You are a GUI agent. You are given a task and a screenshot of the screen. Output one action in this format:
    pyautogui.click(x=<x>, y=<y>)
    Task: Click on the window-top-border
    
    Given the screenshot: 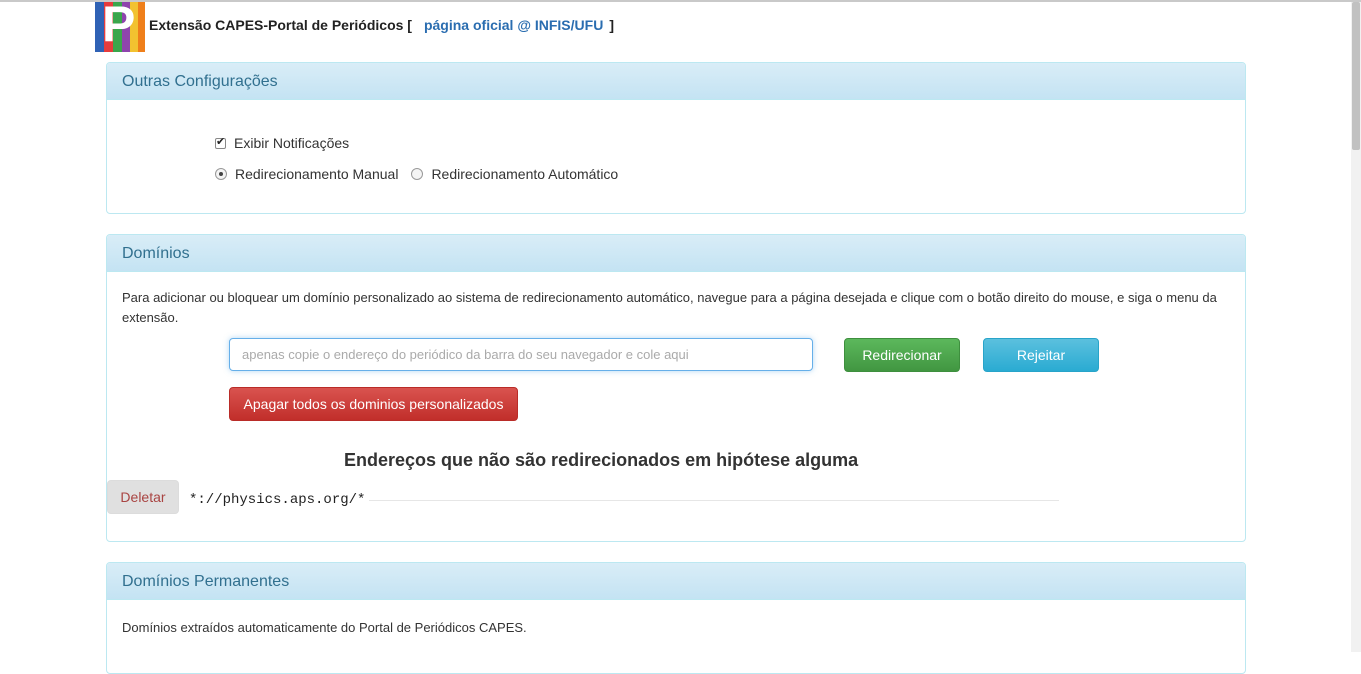 What is the action you would take?
    pyautogui.click(x=680, y=1)
    